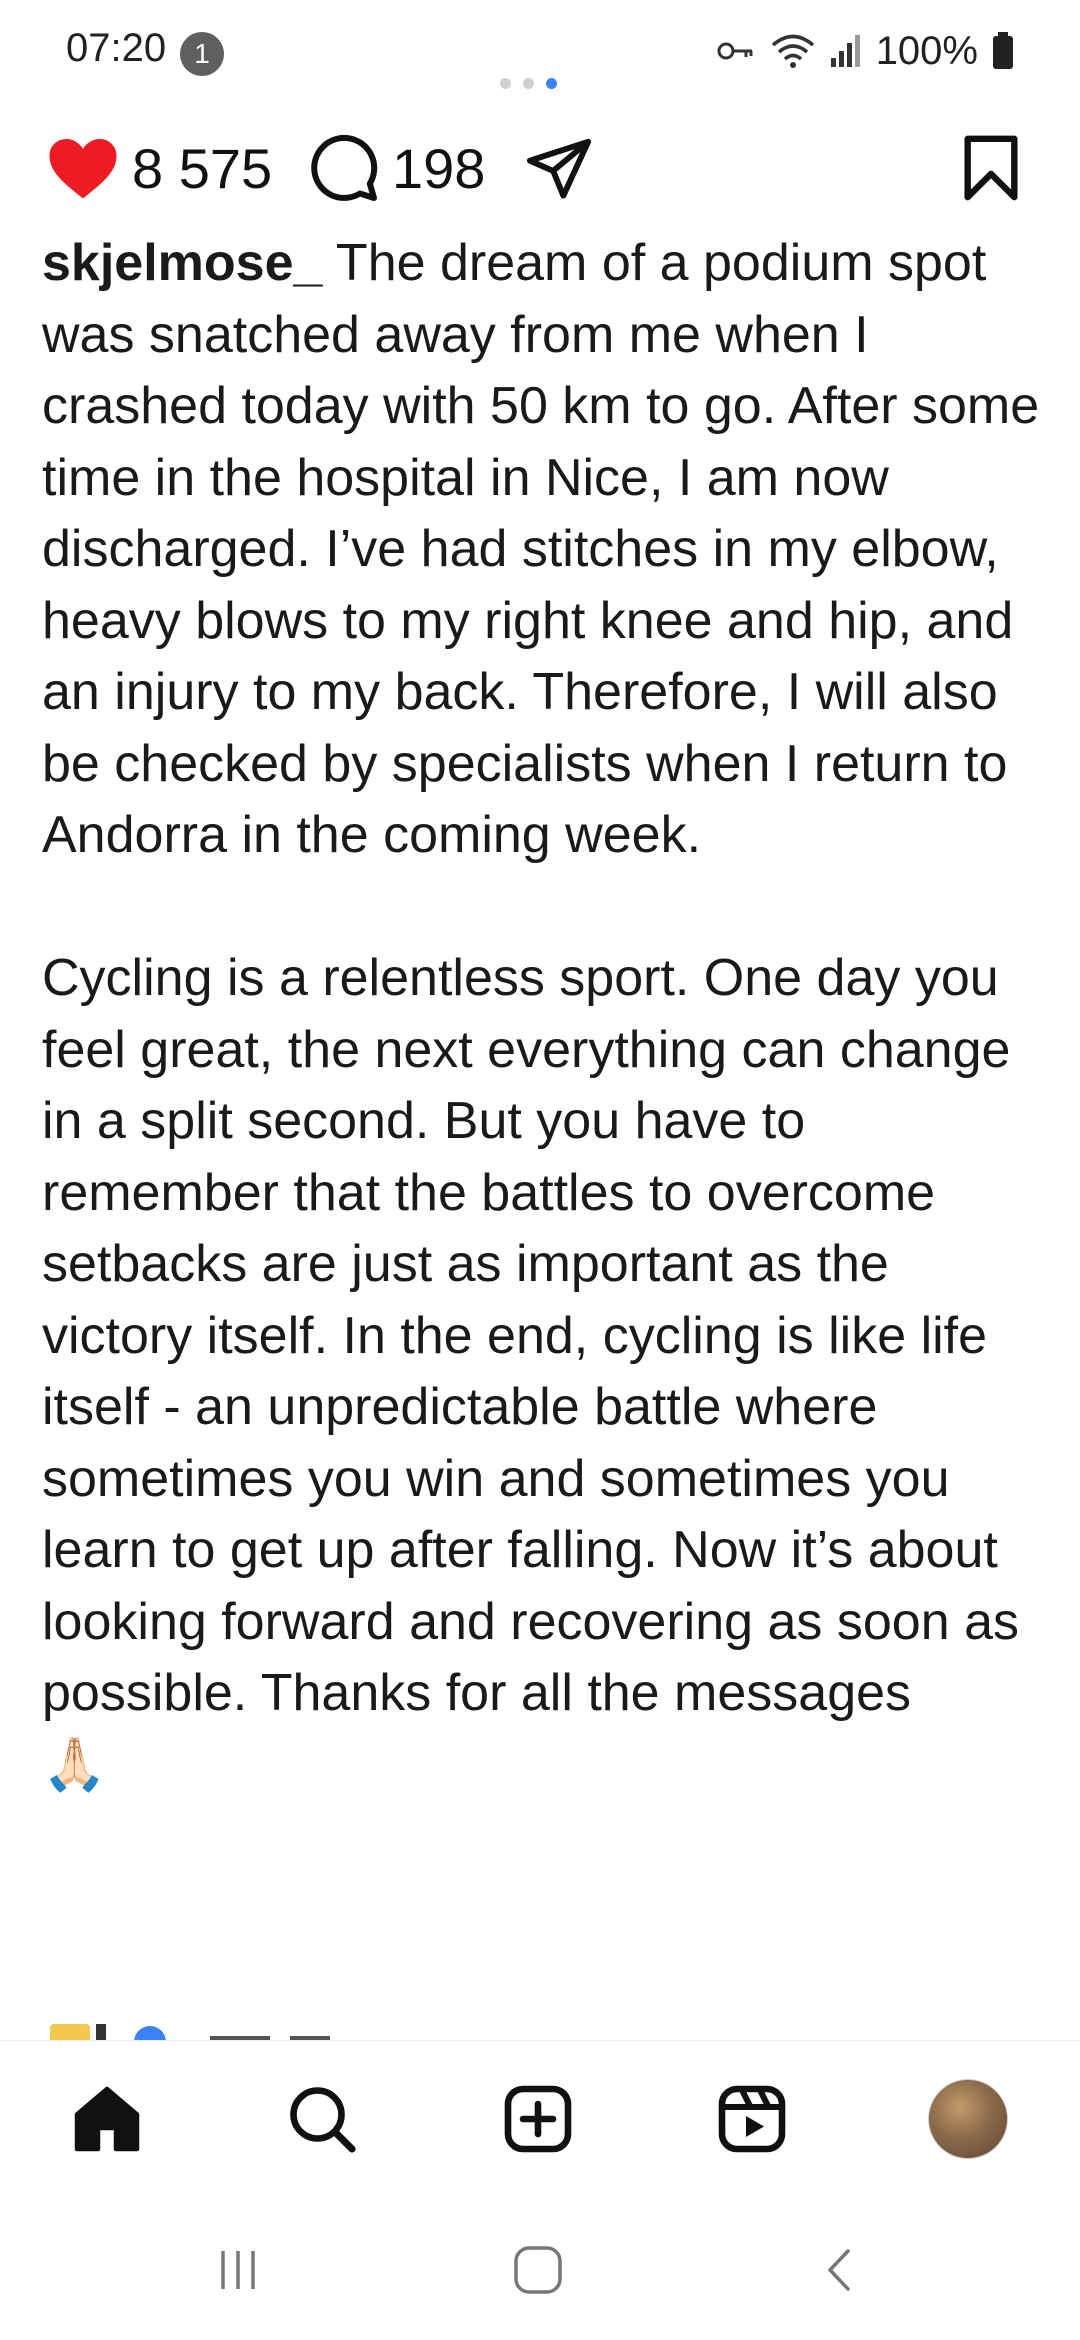  I want to click on home-square-icon, so click(538, 2270).